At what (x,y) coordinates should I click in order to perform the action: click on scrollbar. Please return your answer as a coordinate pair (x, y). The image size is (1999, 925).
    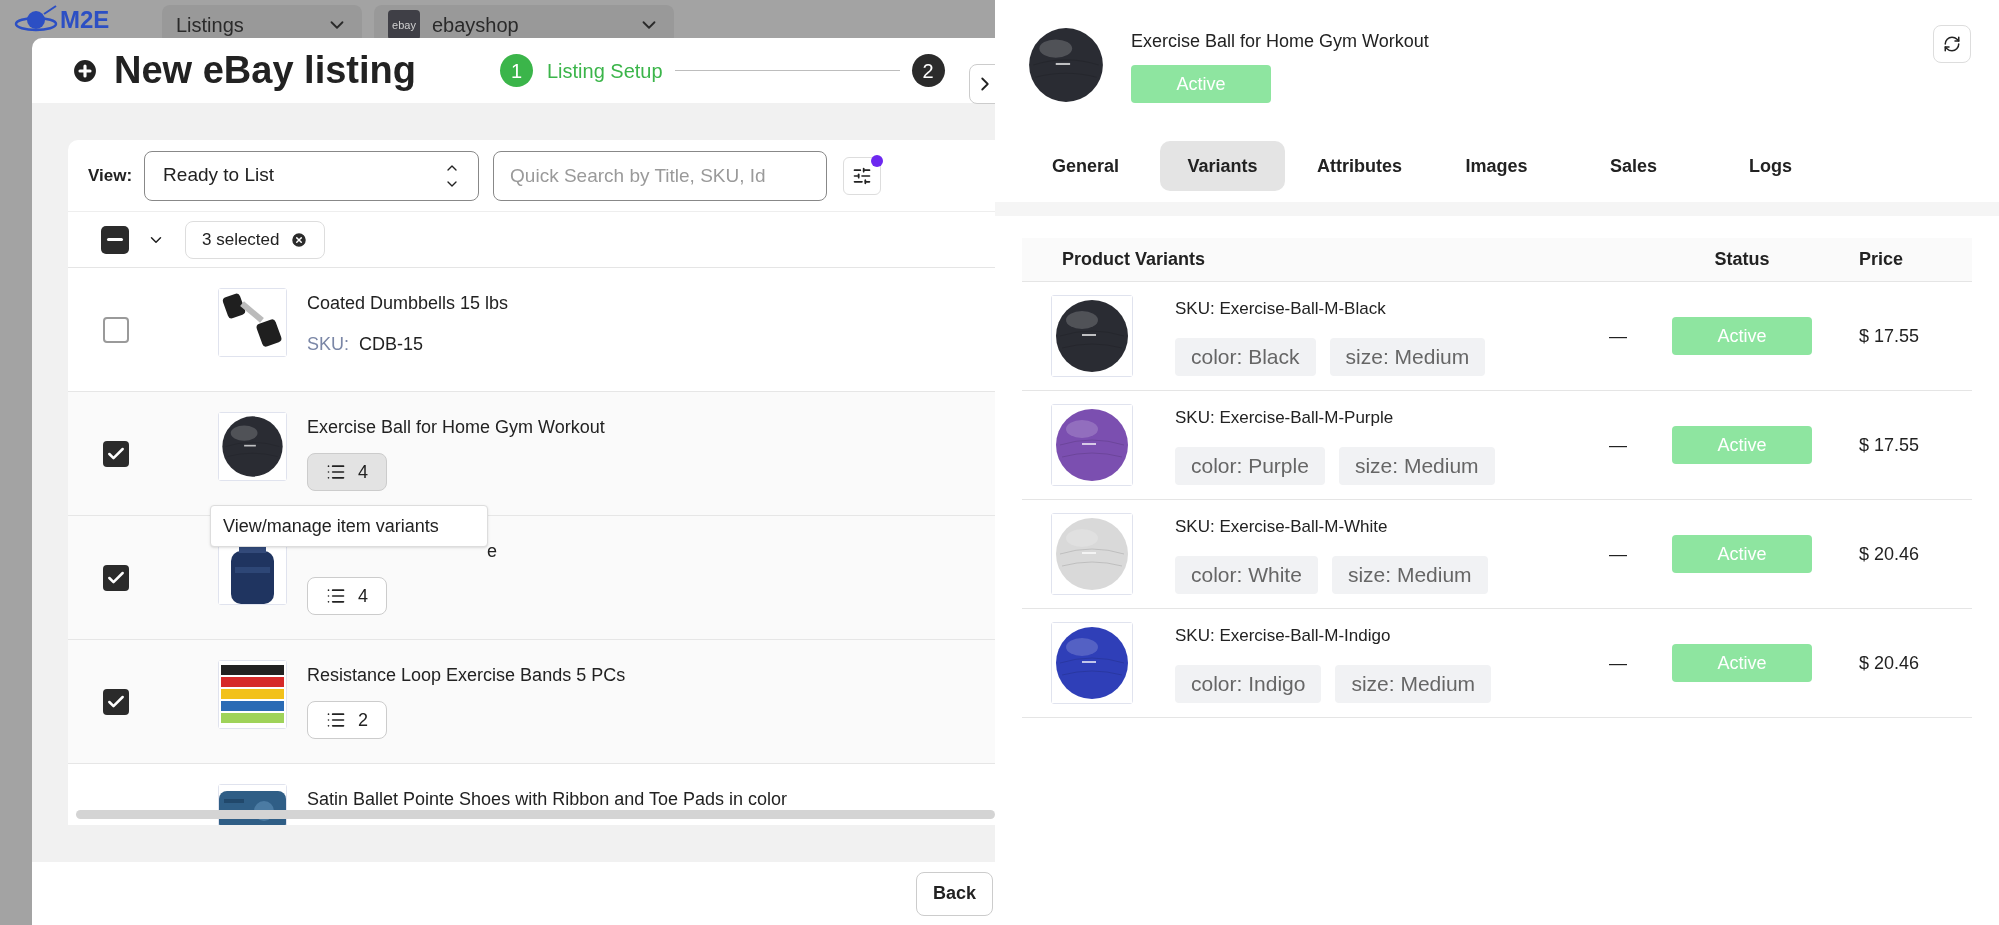
    Looking at the image, I should click on (535, 814).